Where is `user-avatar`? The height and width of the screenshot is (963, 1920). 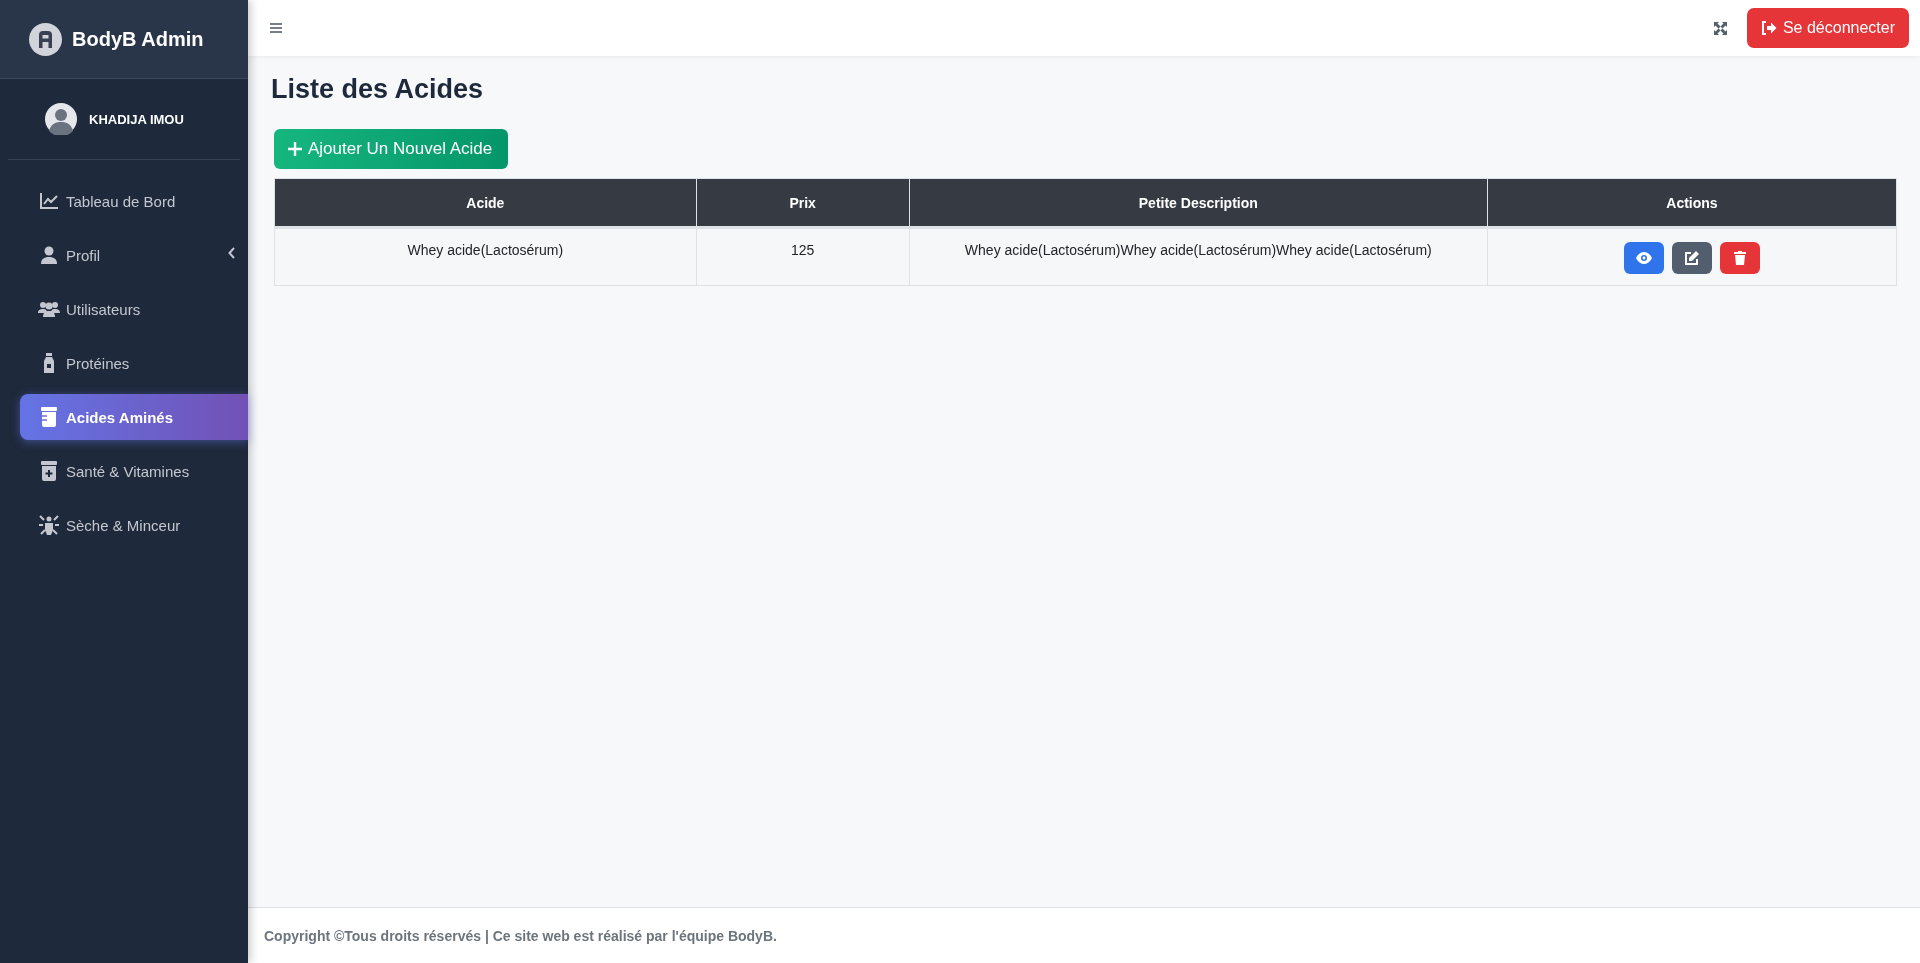
user-avatar is located at coordinates (61, 119).